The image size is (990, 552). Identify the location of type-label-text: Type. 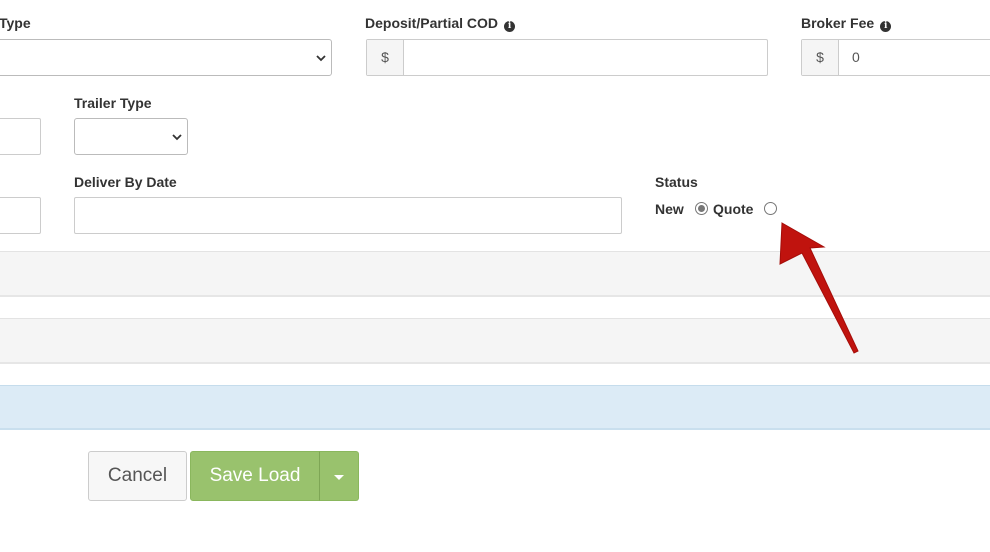
(15, 23).